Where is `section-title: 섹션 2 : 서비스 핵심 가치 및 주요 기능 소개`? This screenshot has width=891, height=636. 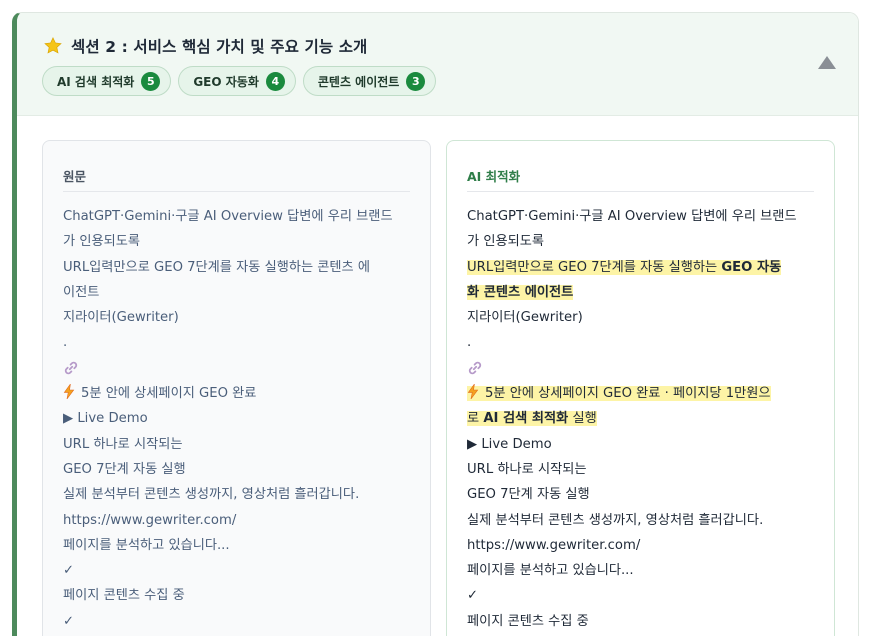
section-title: 섹션 2 : 서비스 핵심 가치 및 주요 기능 소개 is located at coordinates (219, 47).